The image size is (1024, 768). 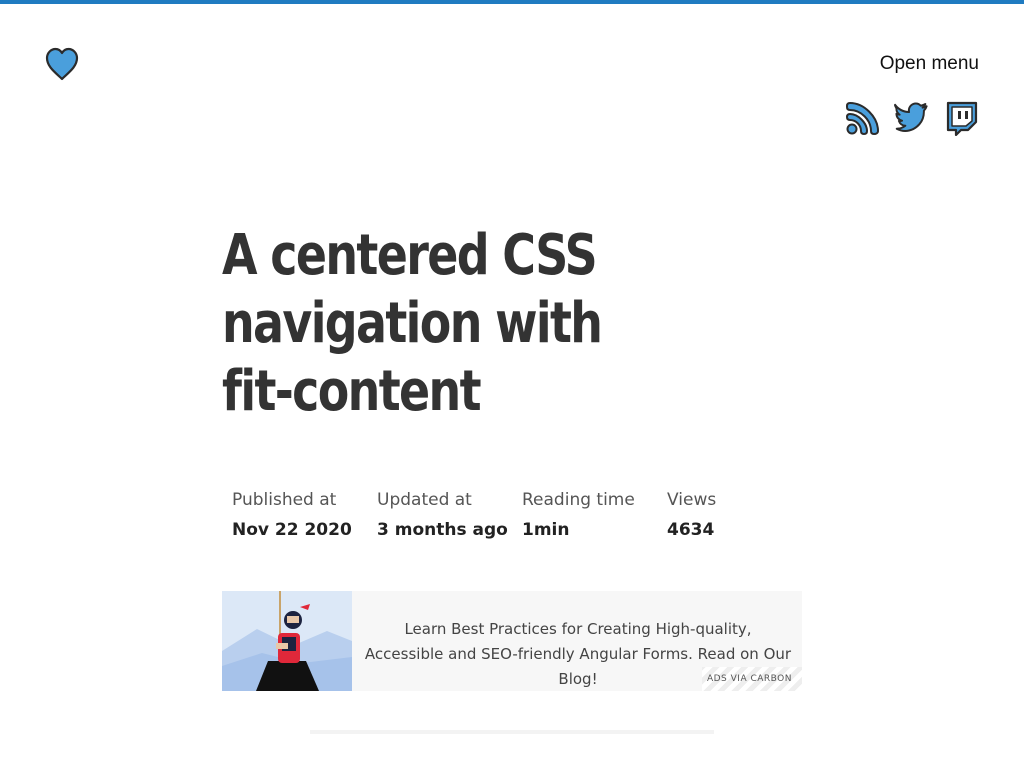 What do you see at coordinates (578, 500) in the screenshot?
I see `meta-label: Reading time` at bounding box center [578, 500].